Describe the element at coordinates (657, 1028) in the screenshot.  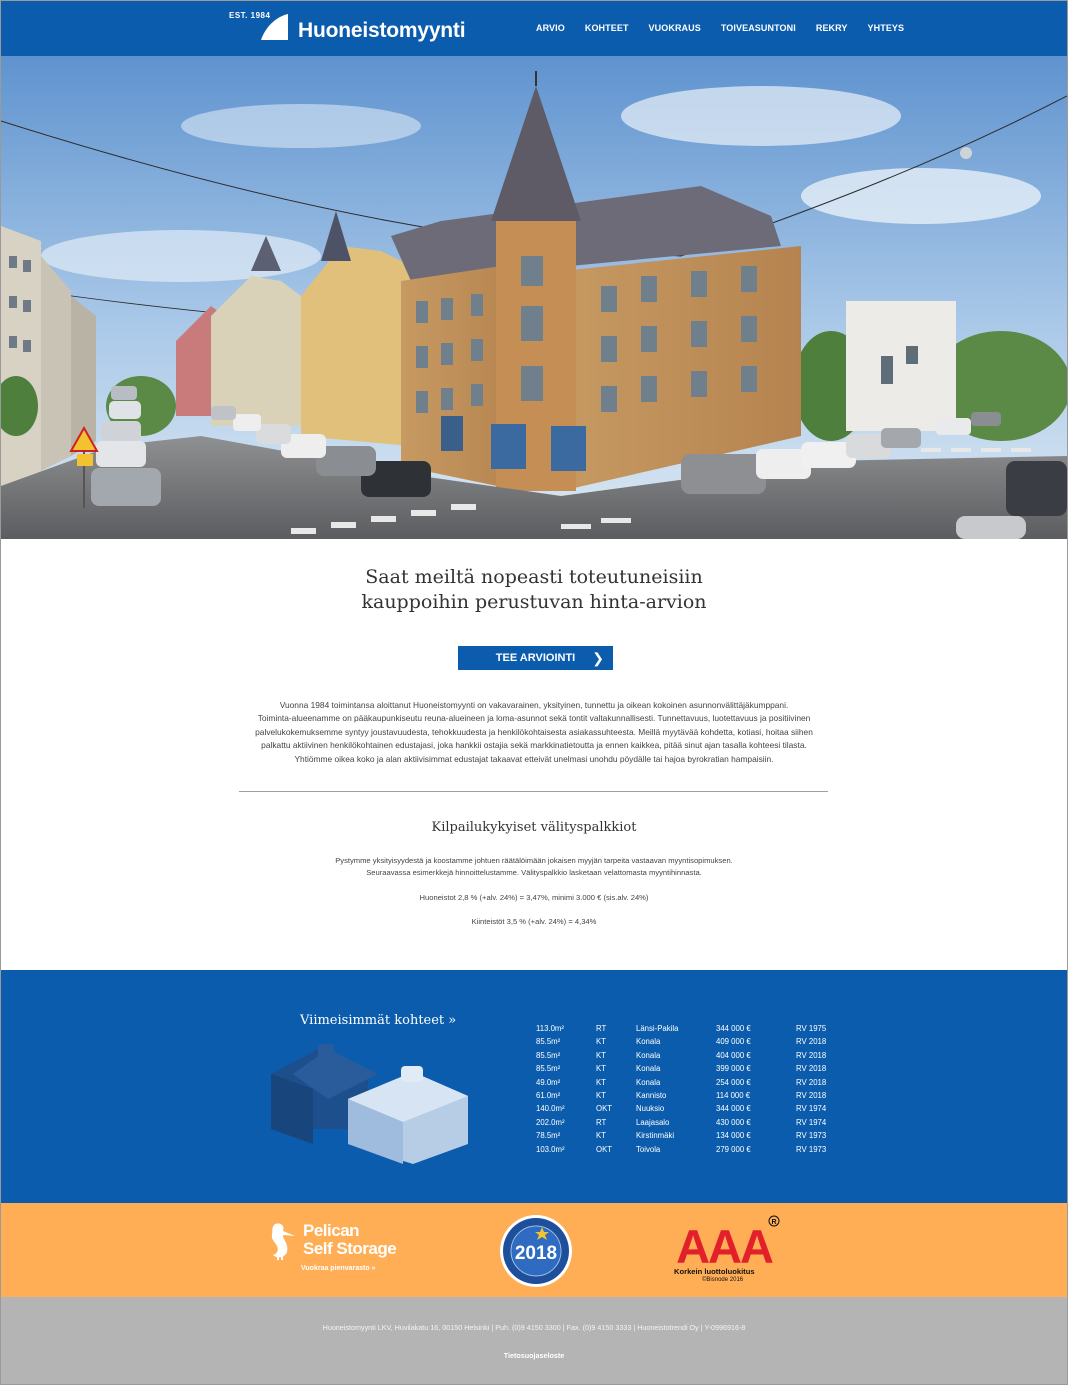
I see `listing-area: Länsi-Pakila` at that location.